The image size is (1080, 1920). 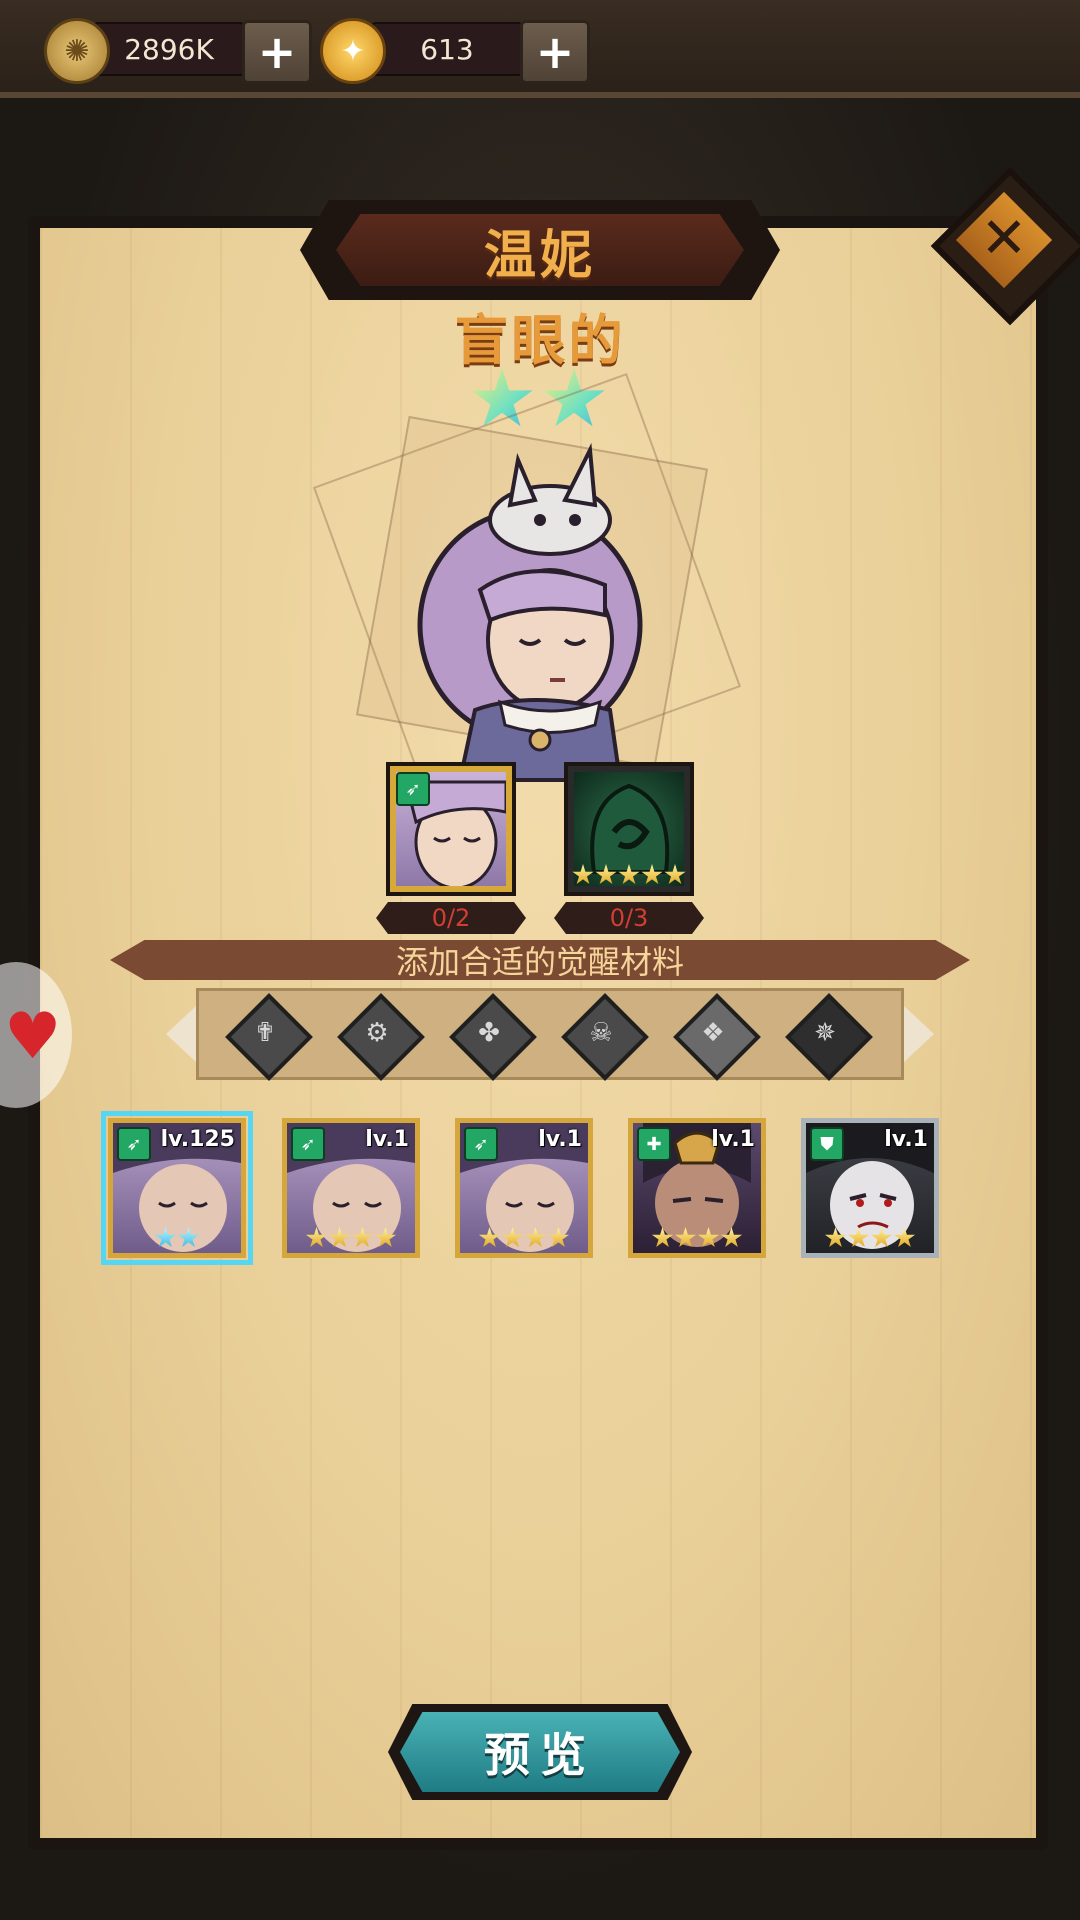 What do you see at coordinates (605, 1037) in the screenshot?
I see `faction-skull-icon: ☠` at bounding box center [605, 1037].